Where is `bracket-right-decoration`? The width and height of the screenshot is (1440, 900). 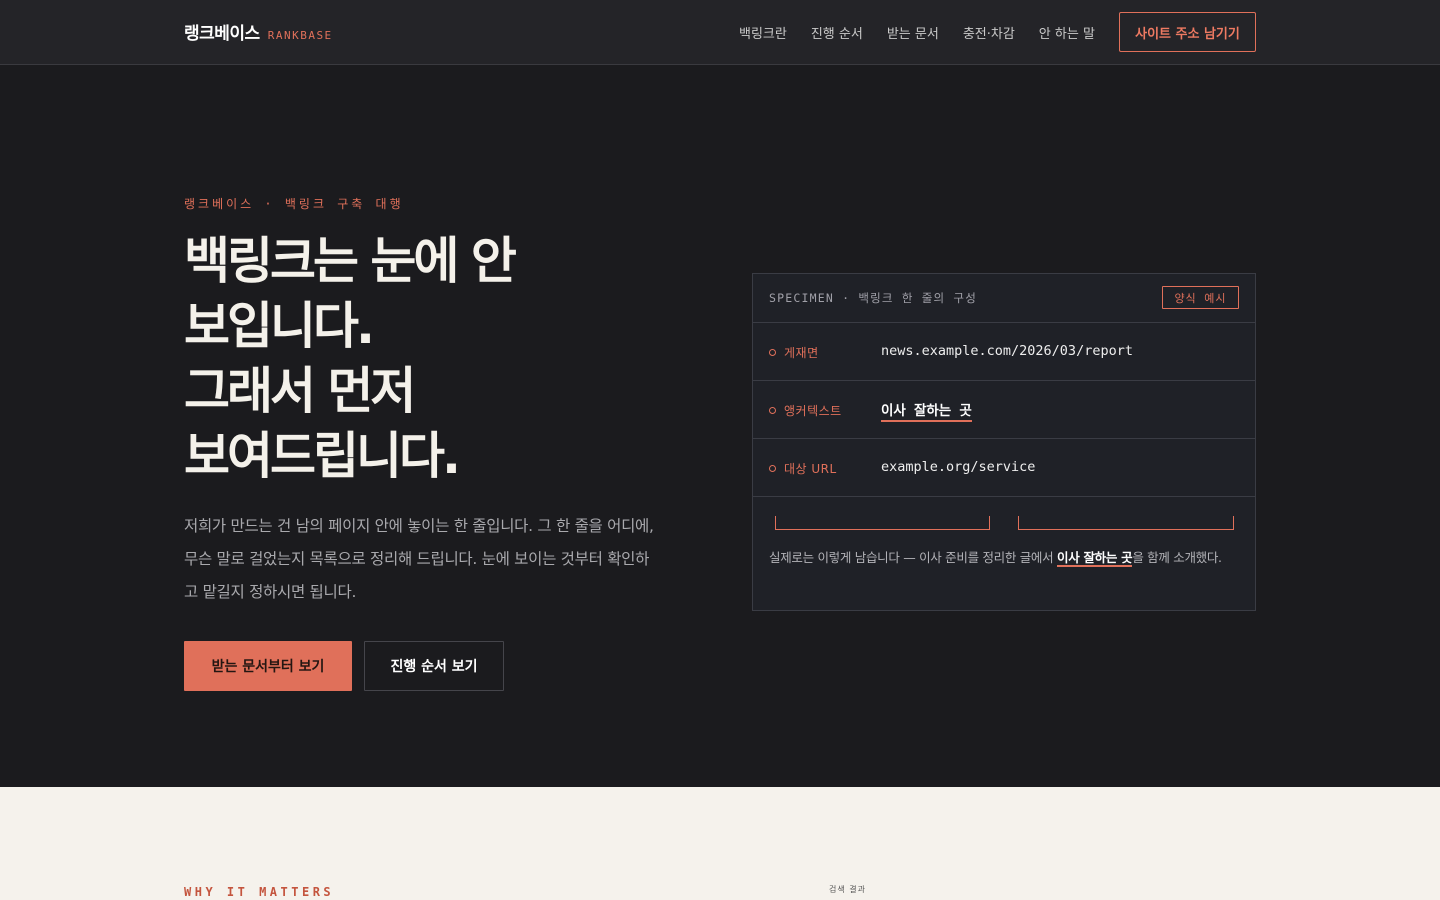 bracket-right-decoration is located at coordinates (1126, 523).